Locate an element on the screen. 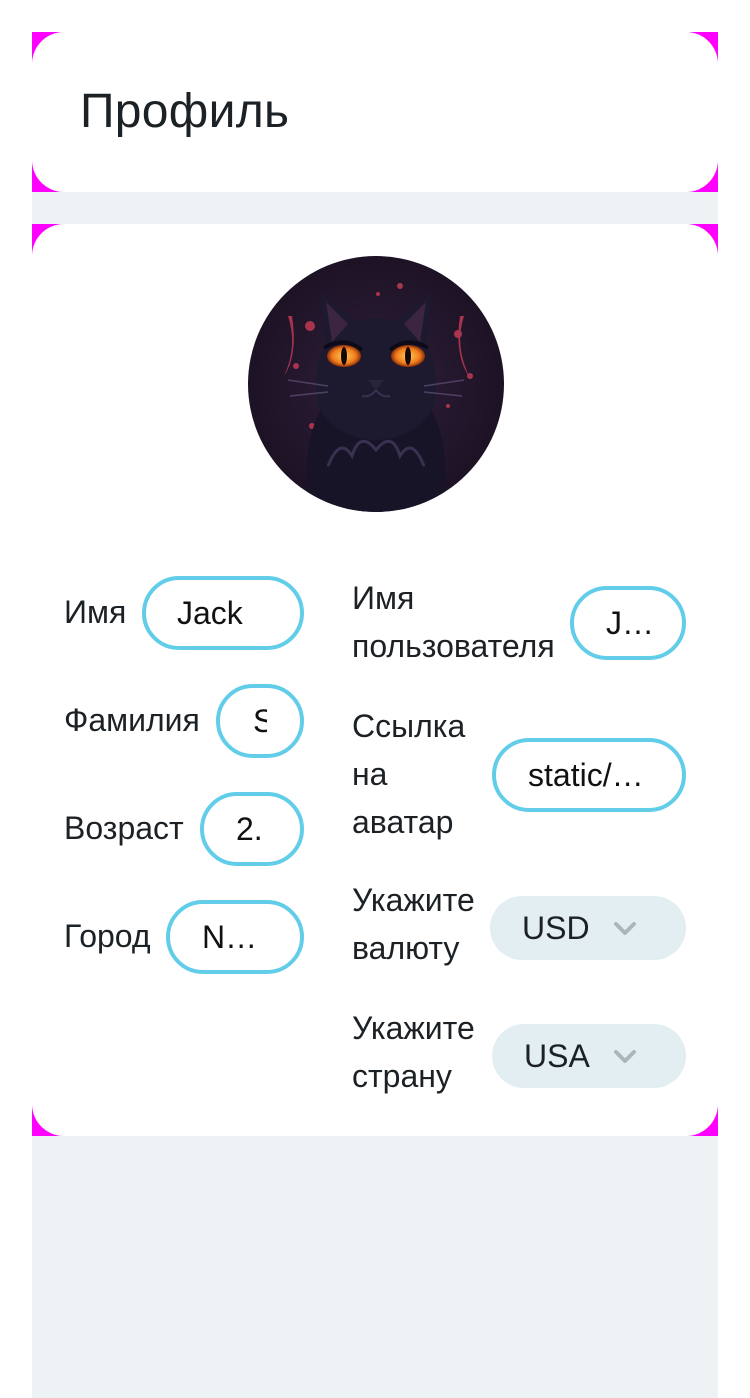 This screenshot has width=750, height=1398. currency-value: USD is located at coordinates (556, 927).